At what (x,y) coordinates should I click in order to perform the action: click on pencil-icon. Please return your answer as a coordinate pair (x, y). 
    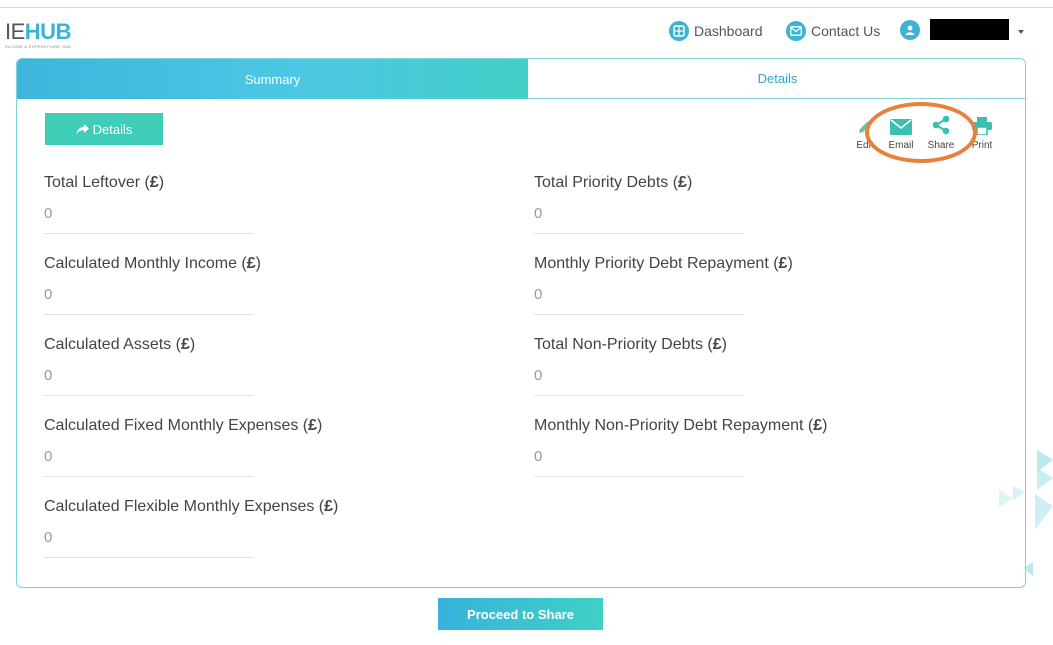
    Looking at the image, I should click on (865, 127).